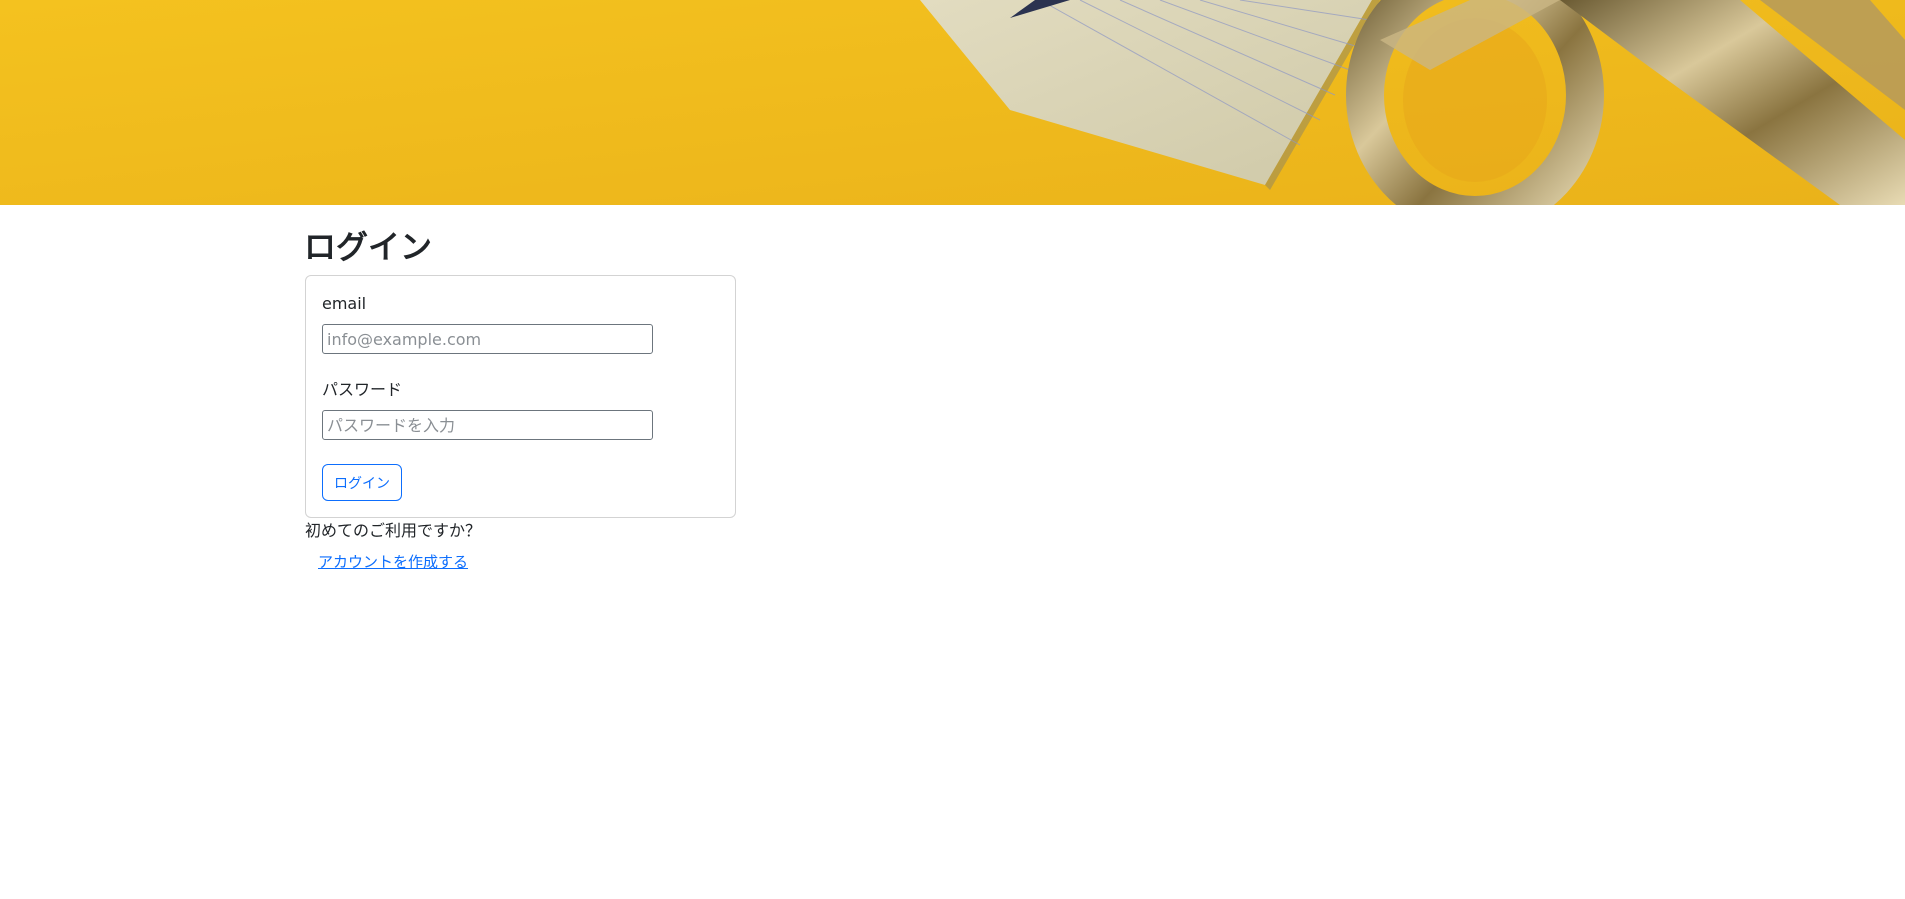 This screenshot has height=899, width=1905. Describe the element at coordinates (393, 530) in the screenshot. I see `signup-prompt: 初めてのご利用ですか？` at that location.